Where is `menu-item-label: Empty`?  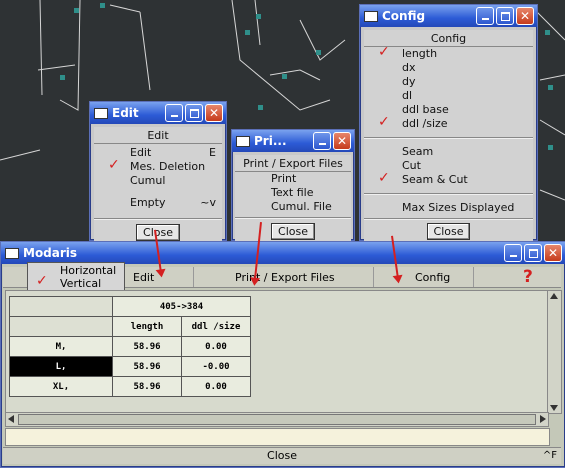 menu-item-label: Empty is located at coordinates (148, 202).